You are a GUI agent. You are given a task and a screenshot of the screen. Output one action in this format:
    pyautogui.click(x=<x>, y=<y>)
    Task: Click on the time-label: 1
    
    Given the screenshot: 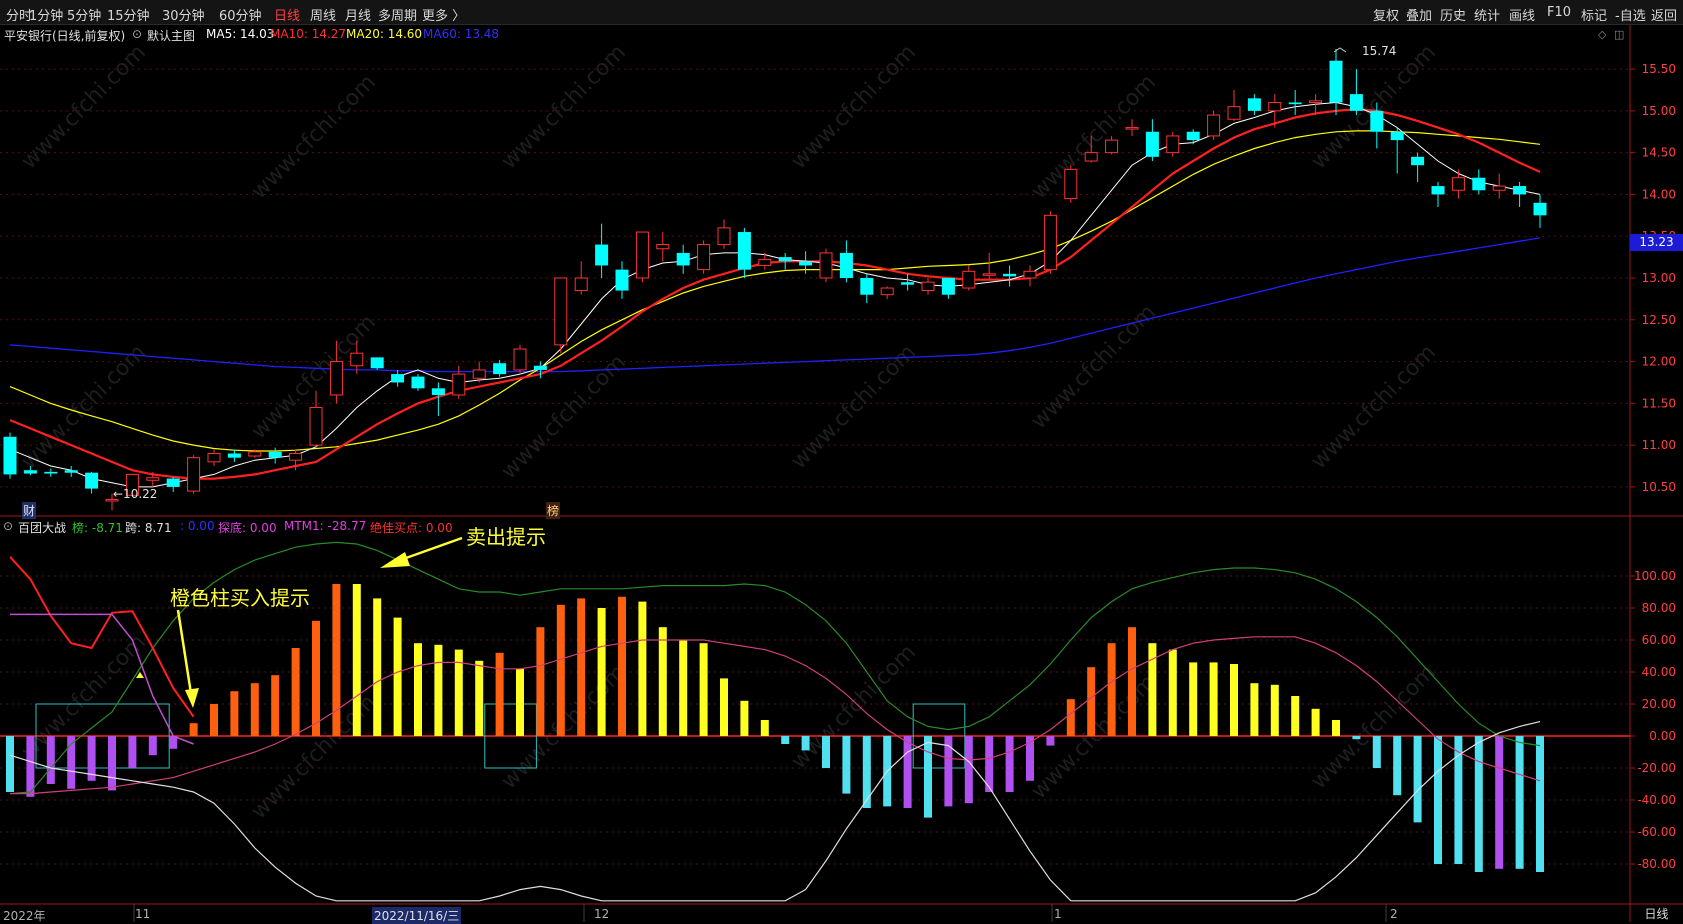 What is the action you would take?
    pyautogui.click(x=1058, y=914)
    